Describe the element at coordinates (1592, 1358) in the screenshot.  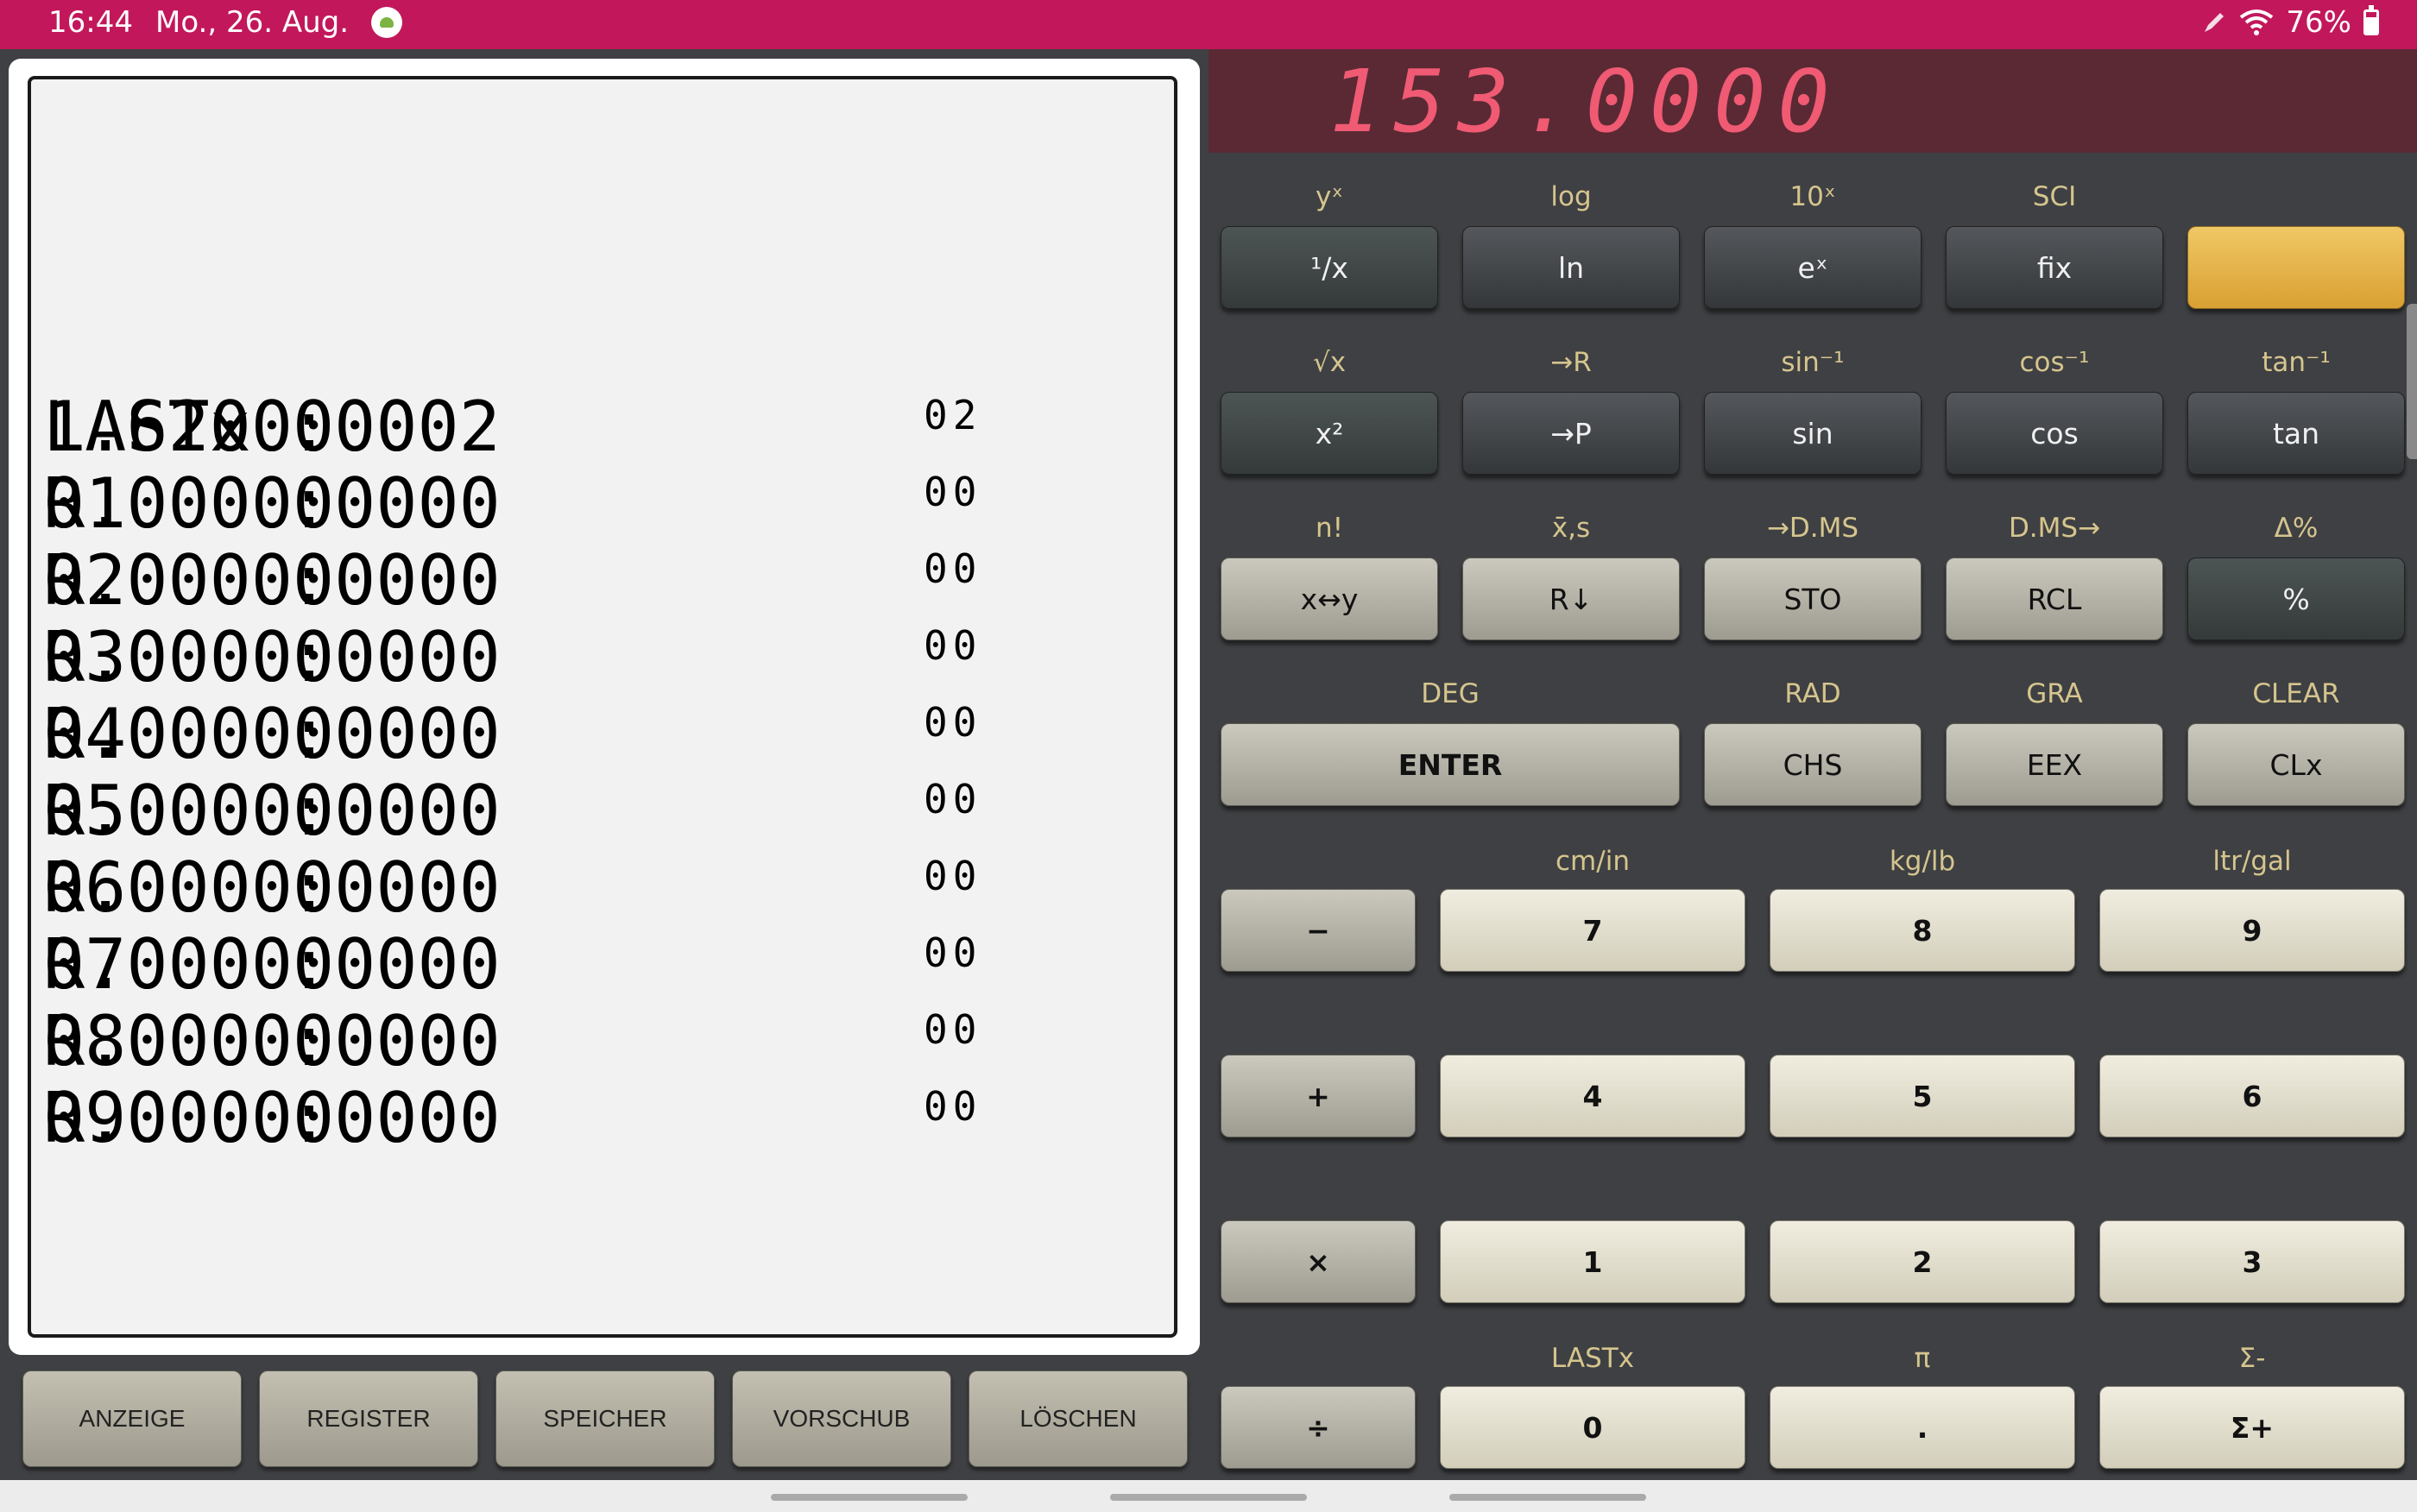
I see `shift-label-r4-1: LASTx` at that location.